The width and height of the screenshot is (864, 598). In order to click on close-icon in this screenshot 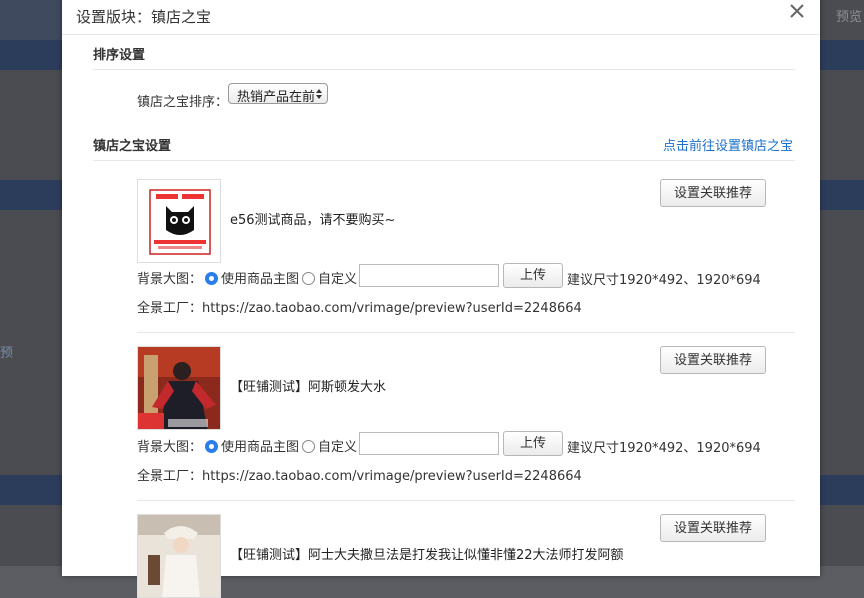, I will do `click(797, 11)`.